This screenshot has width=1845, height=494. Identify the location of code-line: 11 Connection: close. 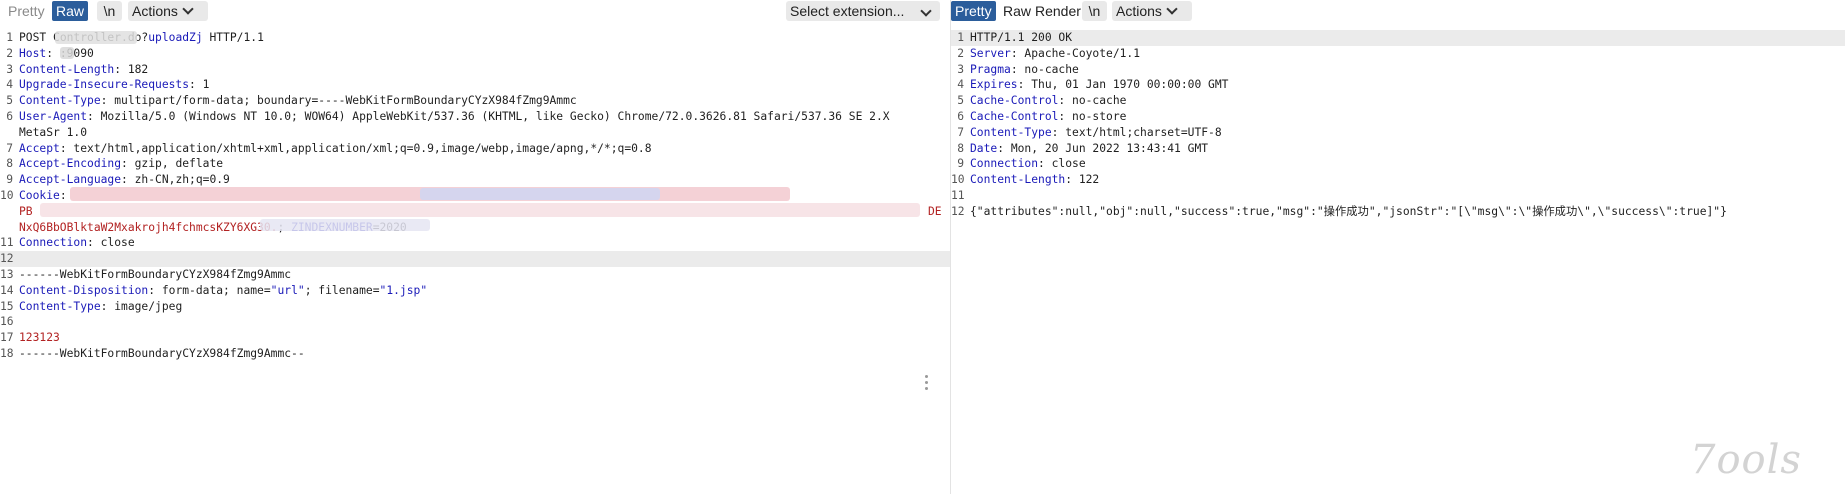
(475, 243).